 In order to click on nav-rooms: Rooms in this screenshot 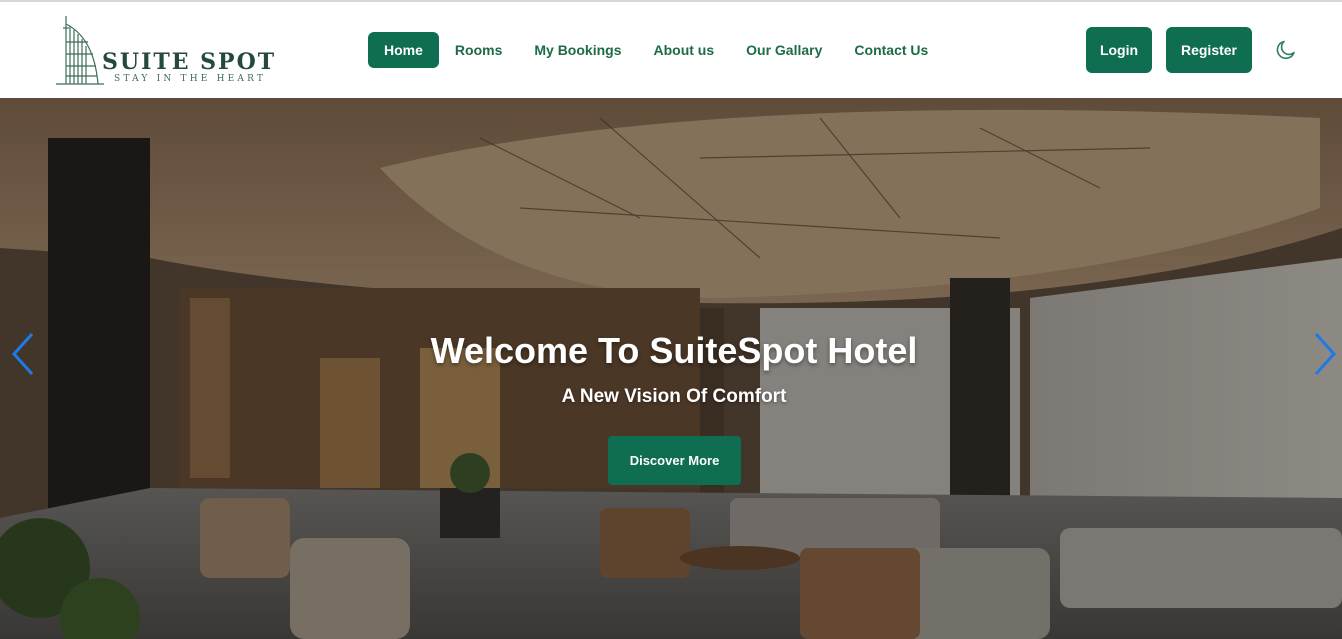, I will do `click(478, 50)`.